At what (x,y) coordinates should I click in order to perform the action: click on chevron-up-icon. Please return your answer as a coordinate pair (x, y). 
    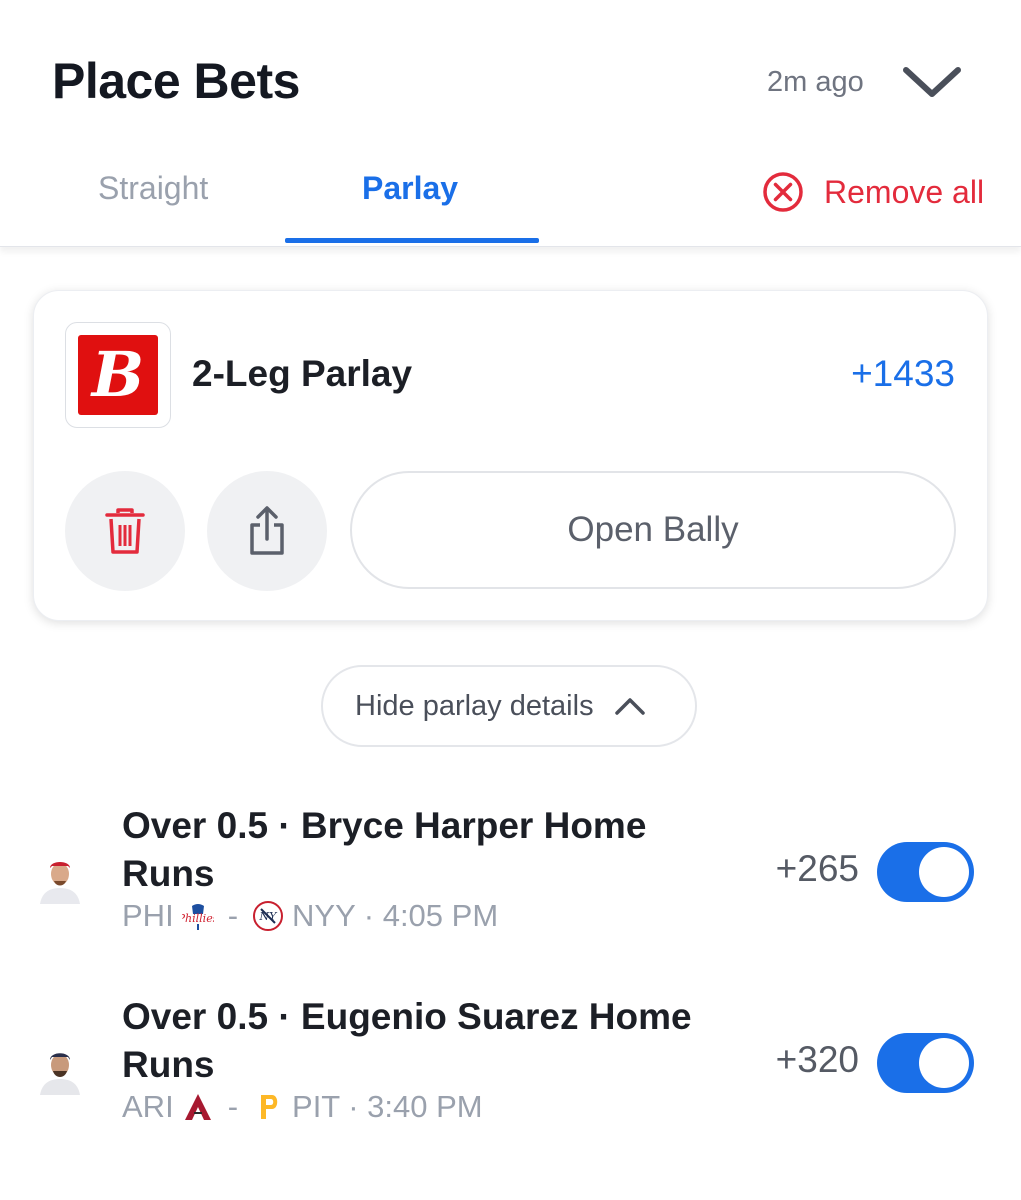
    Looking at the image, I should click on (629, 706).